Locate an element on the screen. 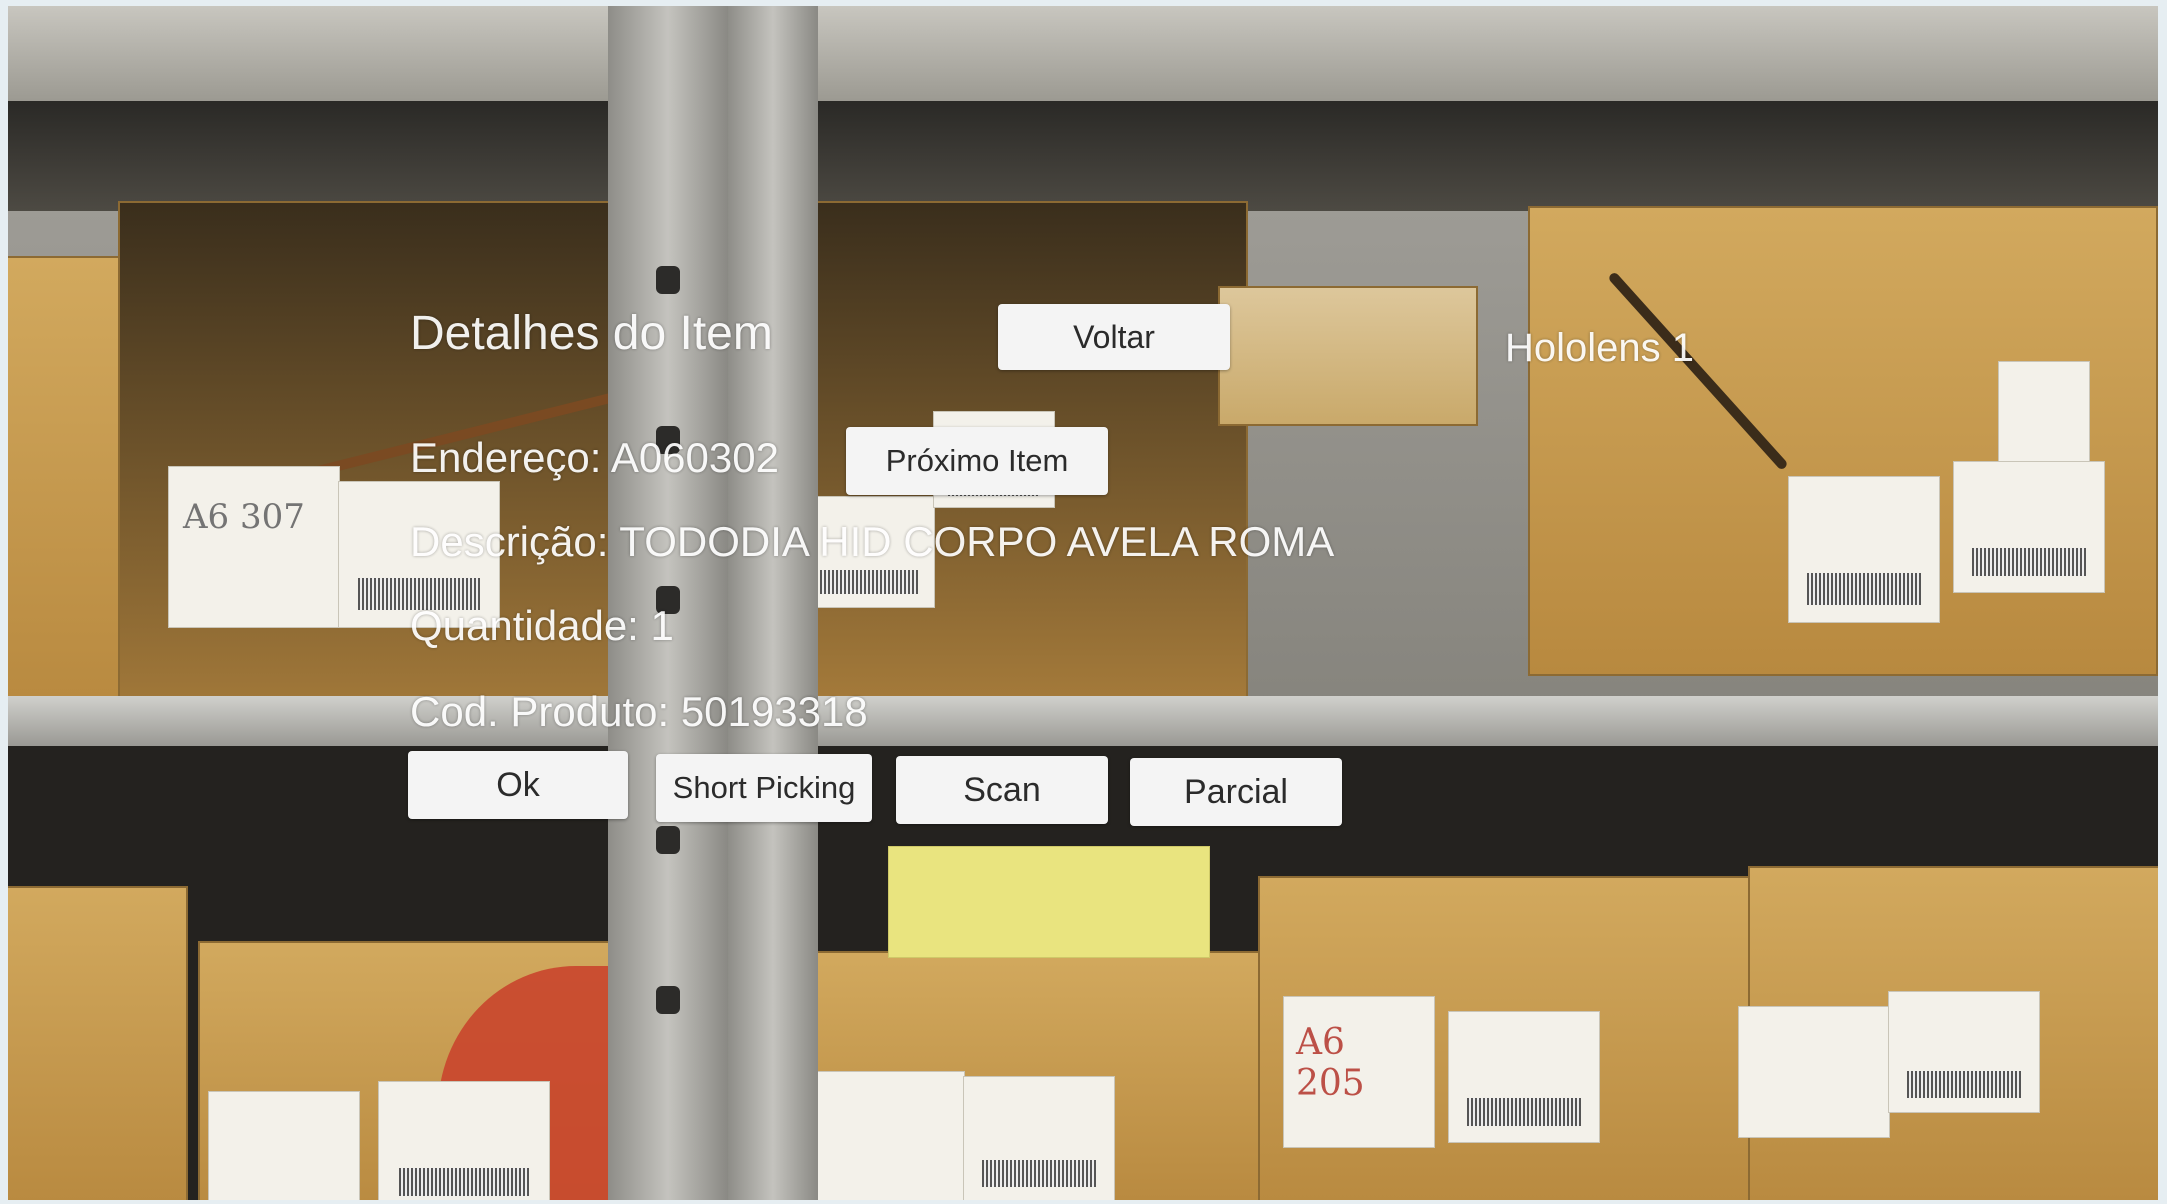 This screenshot has height=1204, width=2167. short-picking-button: Short Picking is located at coordinates (764, 788).